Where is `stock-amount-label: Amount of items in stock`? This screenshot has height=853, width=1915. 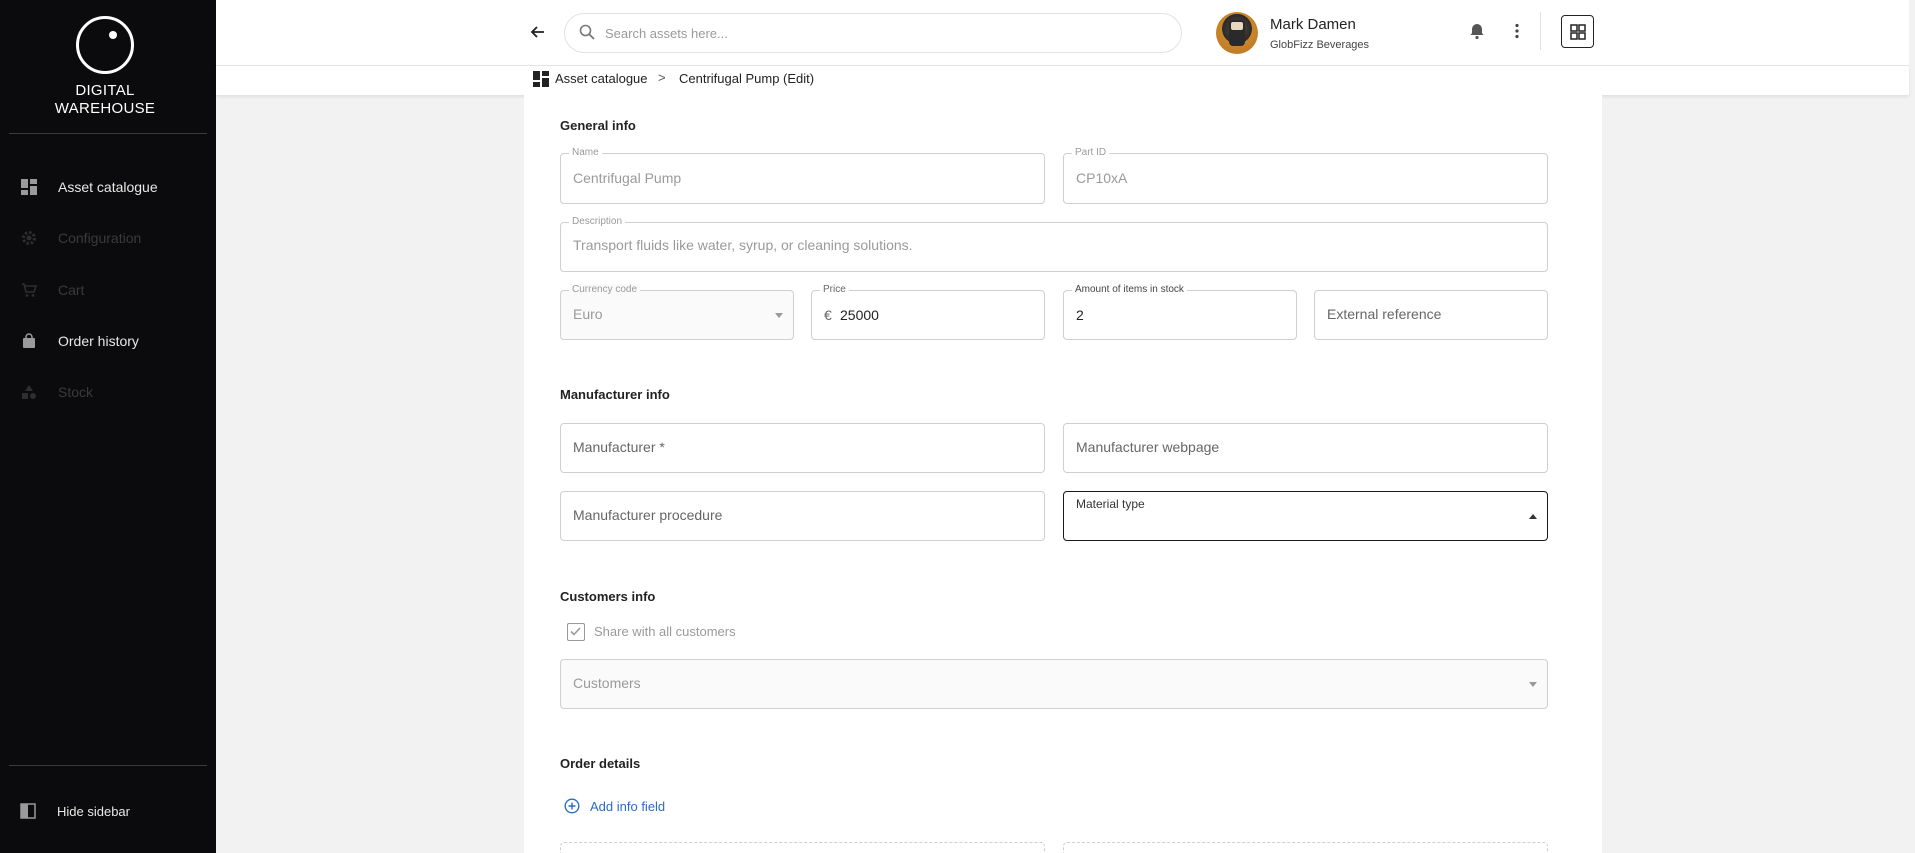
stock-amount-label: Amount of items in stock is located at coordinates (1129, 289).